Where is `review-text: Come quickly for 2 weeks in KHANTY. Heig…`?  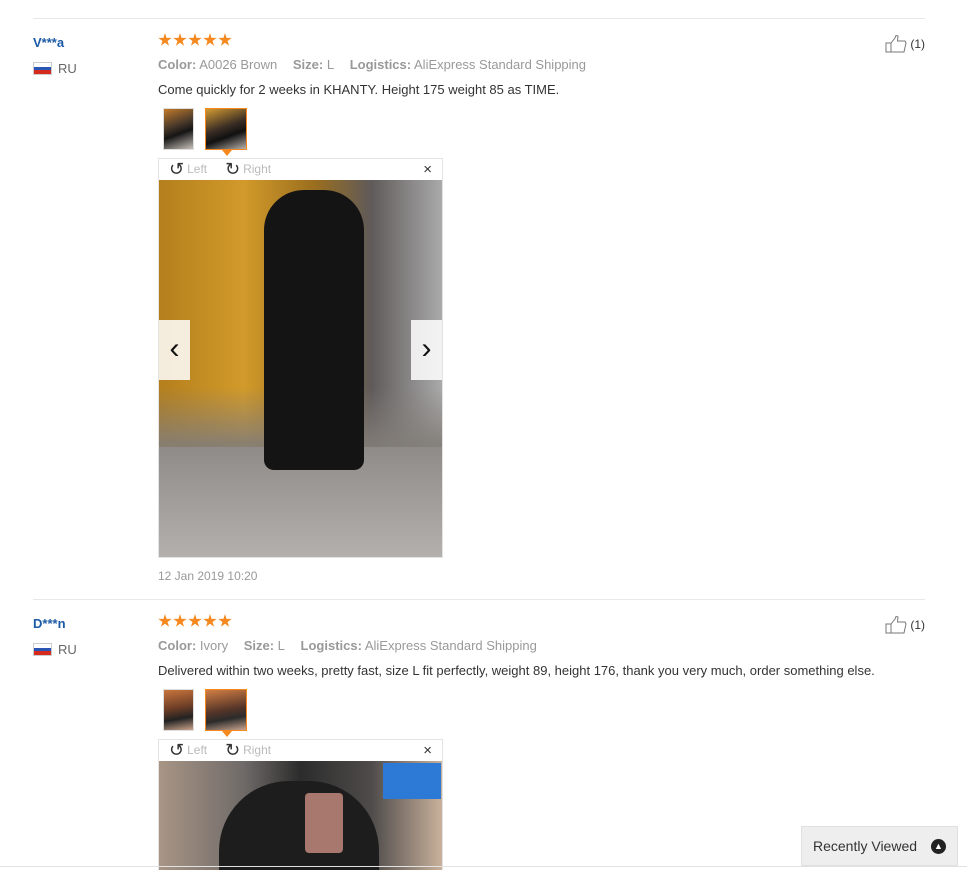
review-text: Come quickly for 2 weeks in KHANTY. Heig… is located at coordinates (359, 89).